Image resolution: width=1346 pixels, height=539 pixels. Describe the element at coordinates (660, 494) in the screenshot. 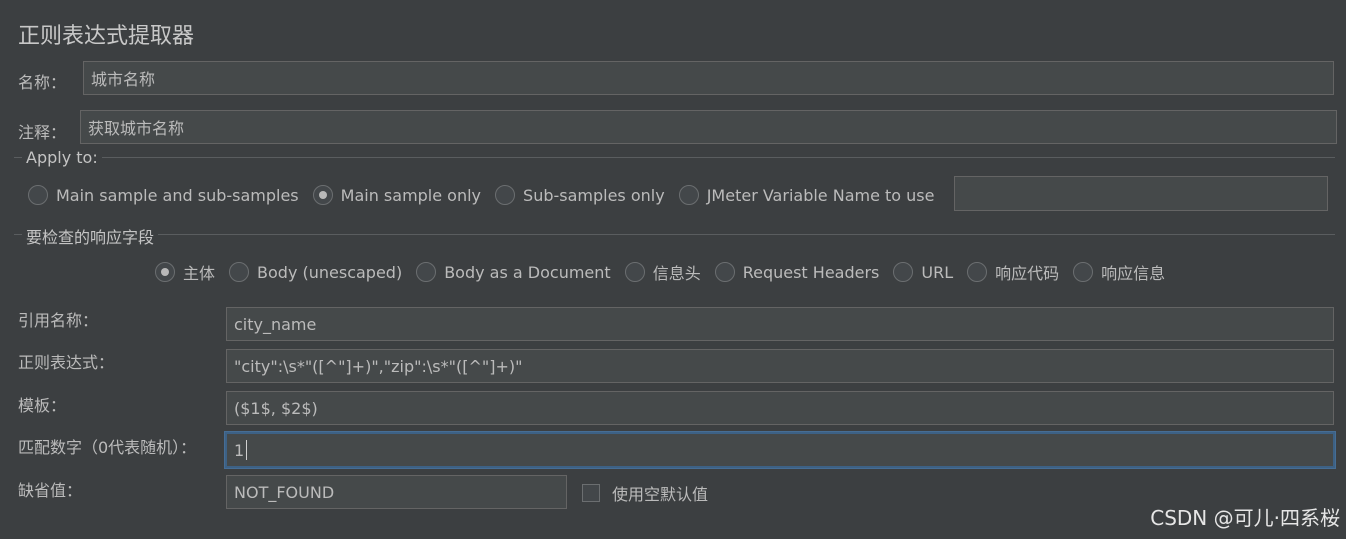

I see `use-empty-default-label: 使用空默认值` at that location.